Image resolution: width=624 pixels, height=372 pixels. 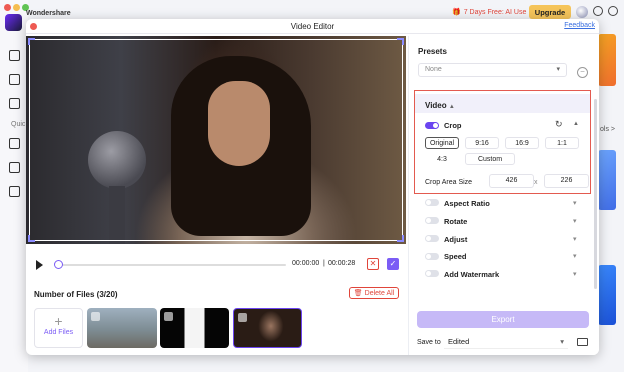 I want to click on crop-size-label: Crop Area Size, so click(x=449, y=182).